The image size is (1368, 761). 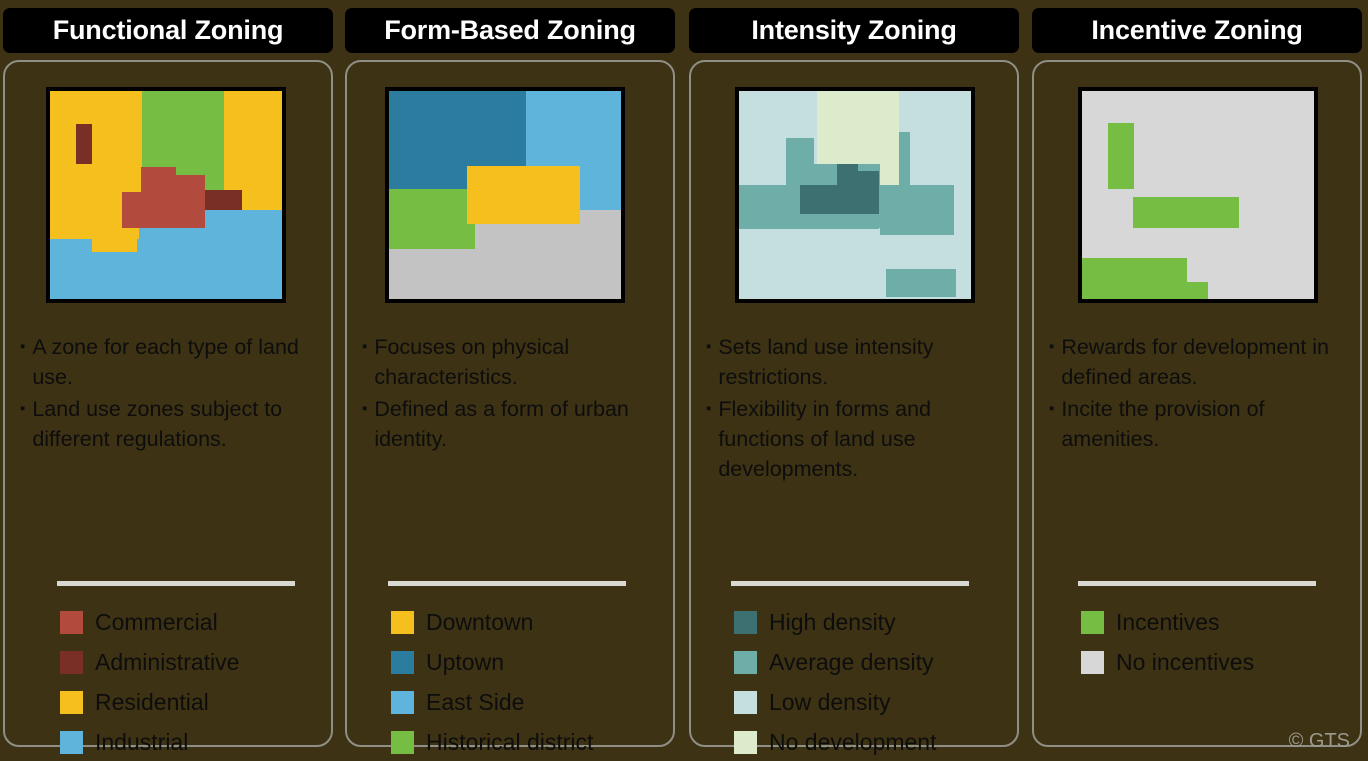 What do you see at coordinates (432, 219) in the screenshot?
I see `historical-district-block` at bounding box center [432, 219].